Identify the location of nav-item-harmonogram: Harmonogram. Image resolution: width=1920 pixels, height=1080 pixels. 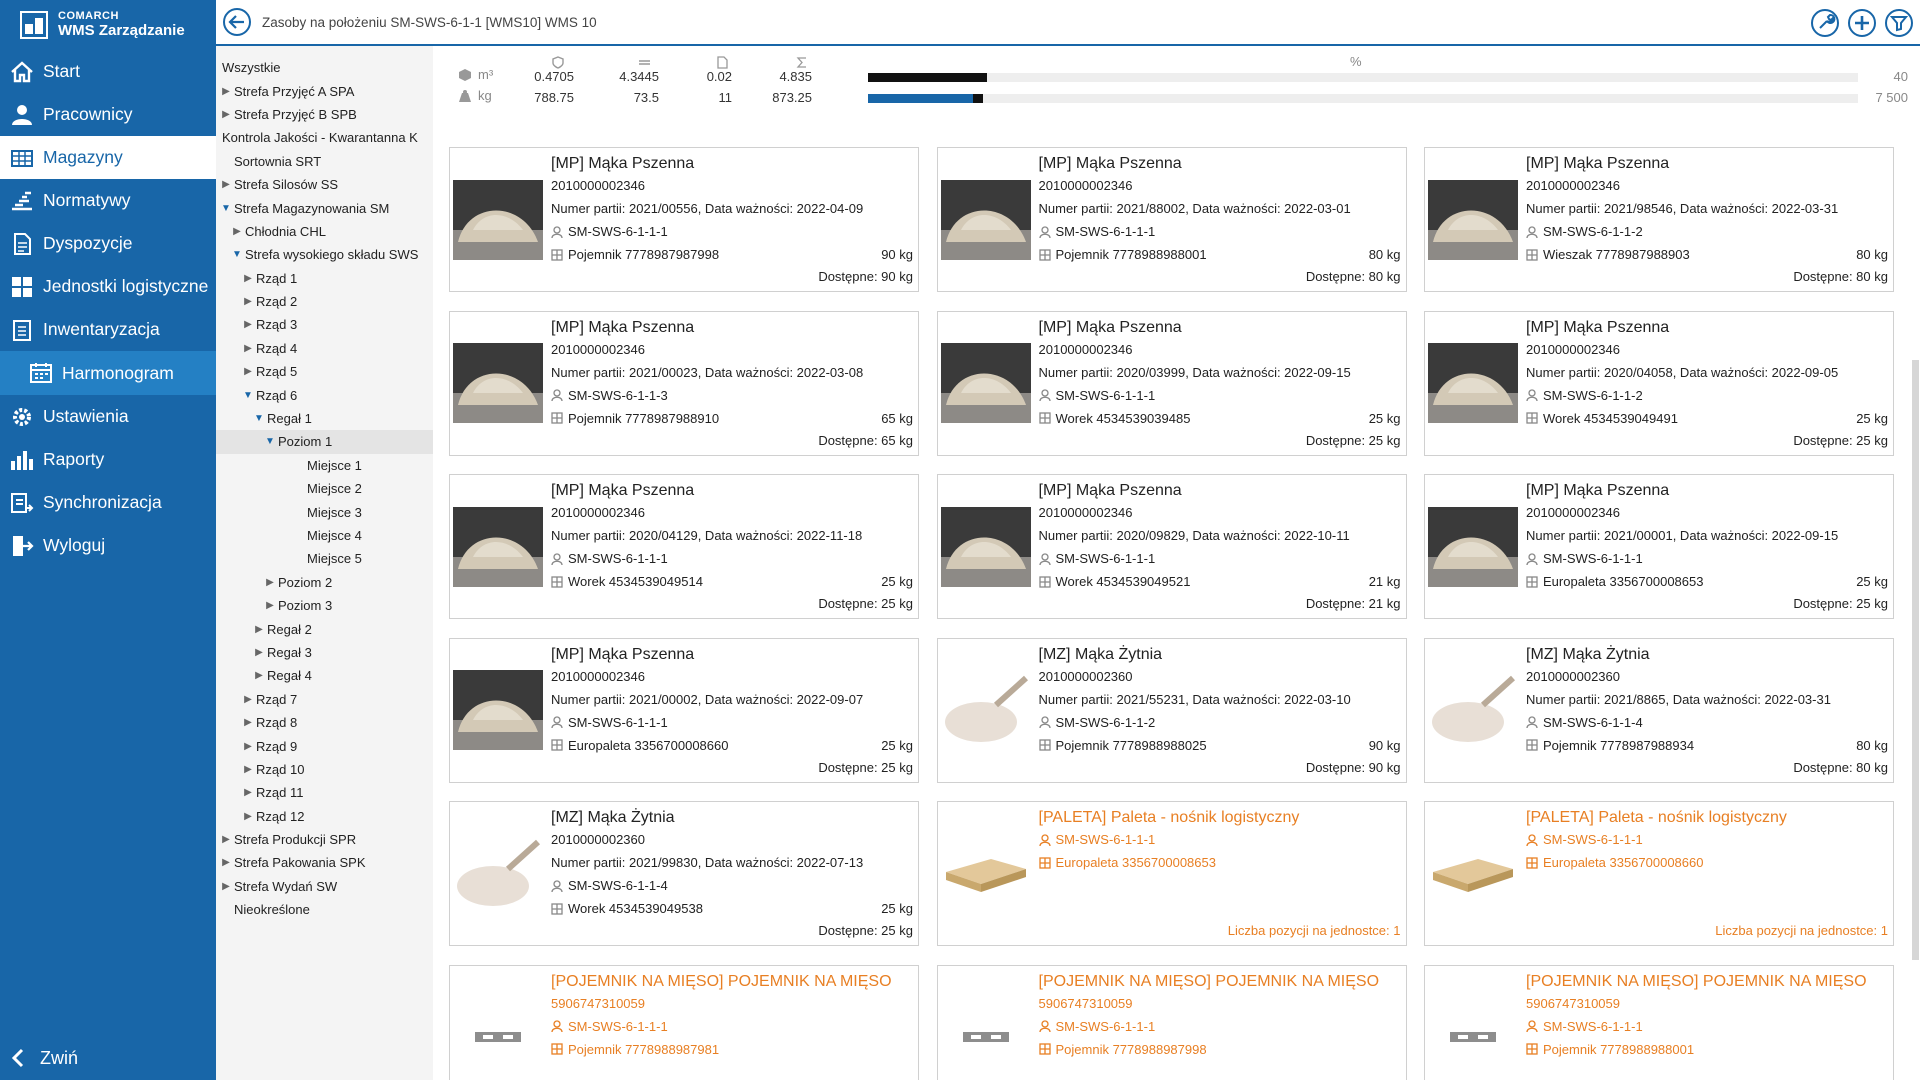
(108, 373).